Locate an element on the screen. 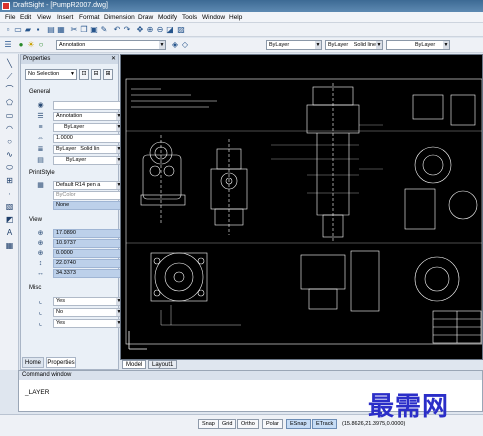 This screenshot has height=436, width=483. menu-dimension: Dimension is located at coordinates (119, 17).